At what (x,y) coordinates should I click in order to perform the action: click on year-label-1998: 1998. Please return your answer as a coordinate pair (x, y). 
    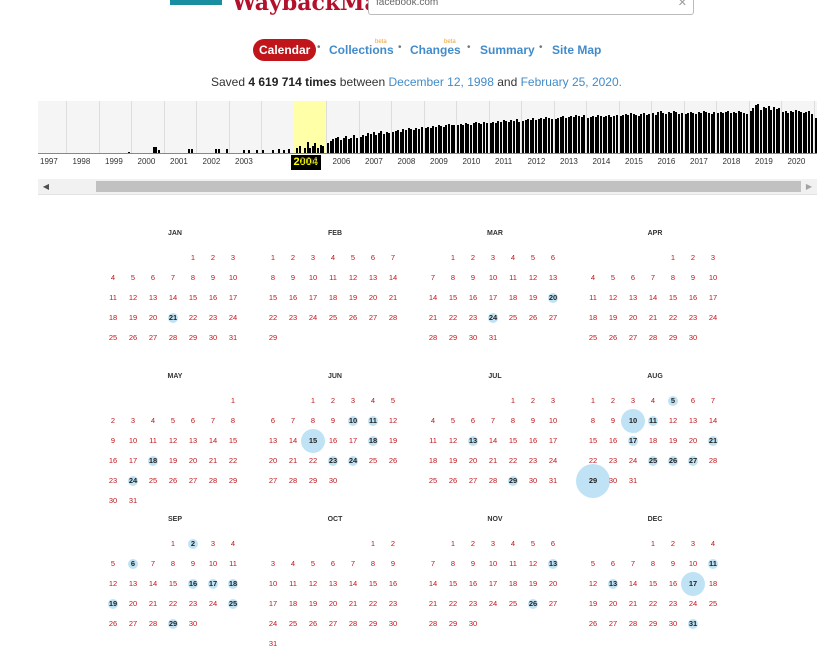
    Looking at the image, I should click on (82, 161).